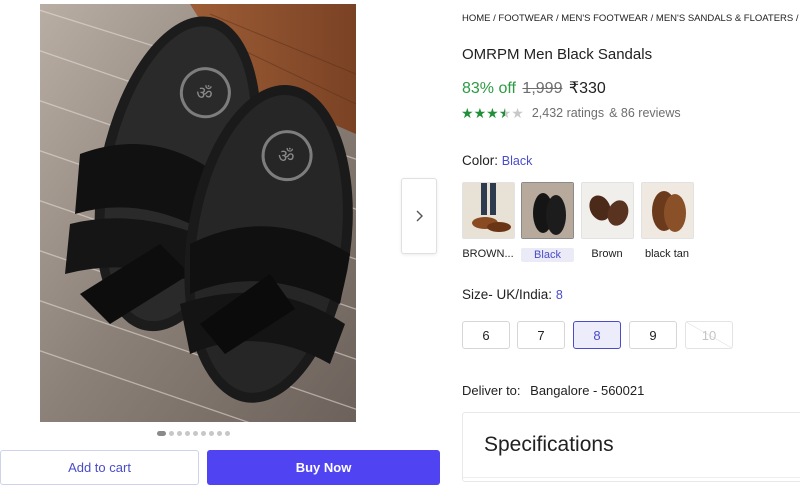  Describe the element at coordinates (597, 335) in the screenshot. I see `size-option-8: 8` at that location.